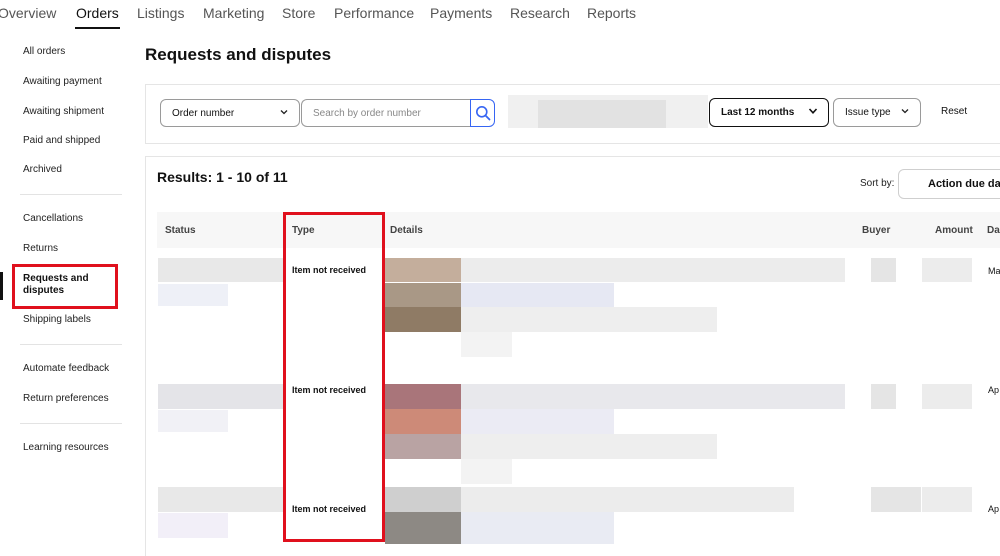  What do you see at coordinates (73, 369) in the screenshot?
I see `sidebar-item-automate-feedback: Automate feedback` at bounding box center [73, 369].